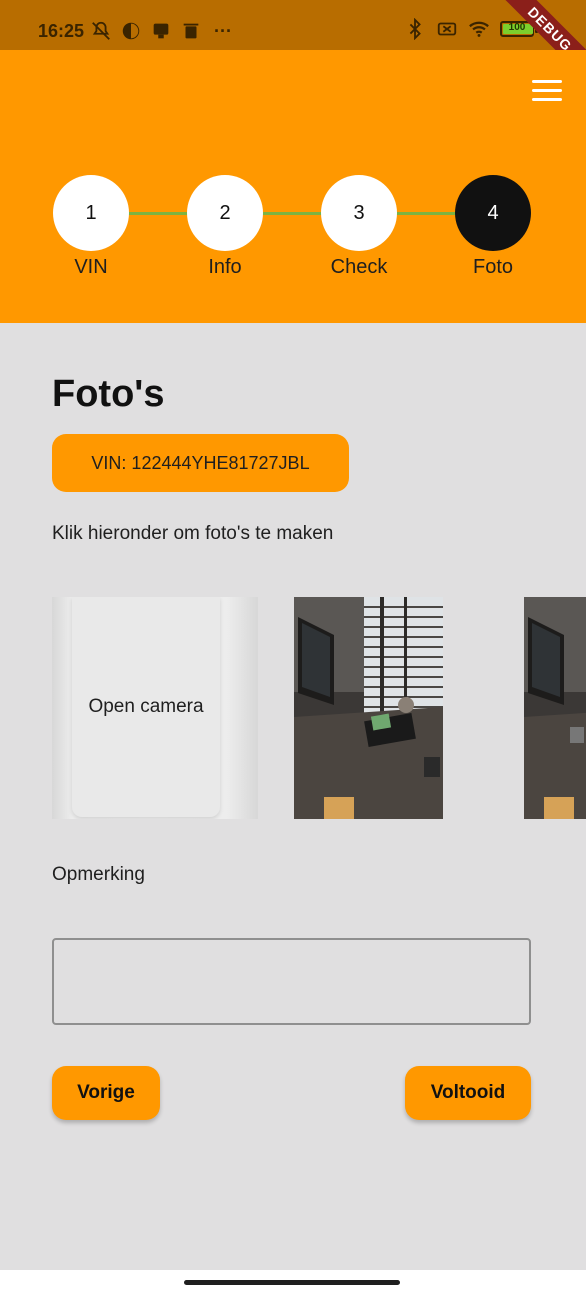 The height and width of the screenshot is (1298, 586). I want to click on step-3-circle: 3, so click(359, 213).